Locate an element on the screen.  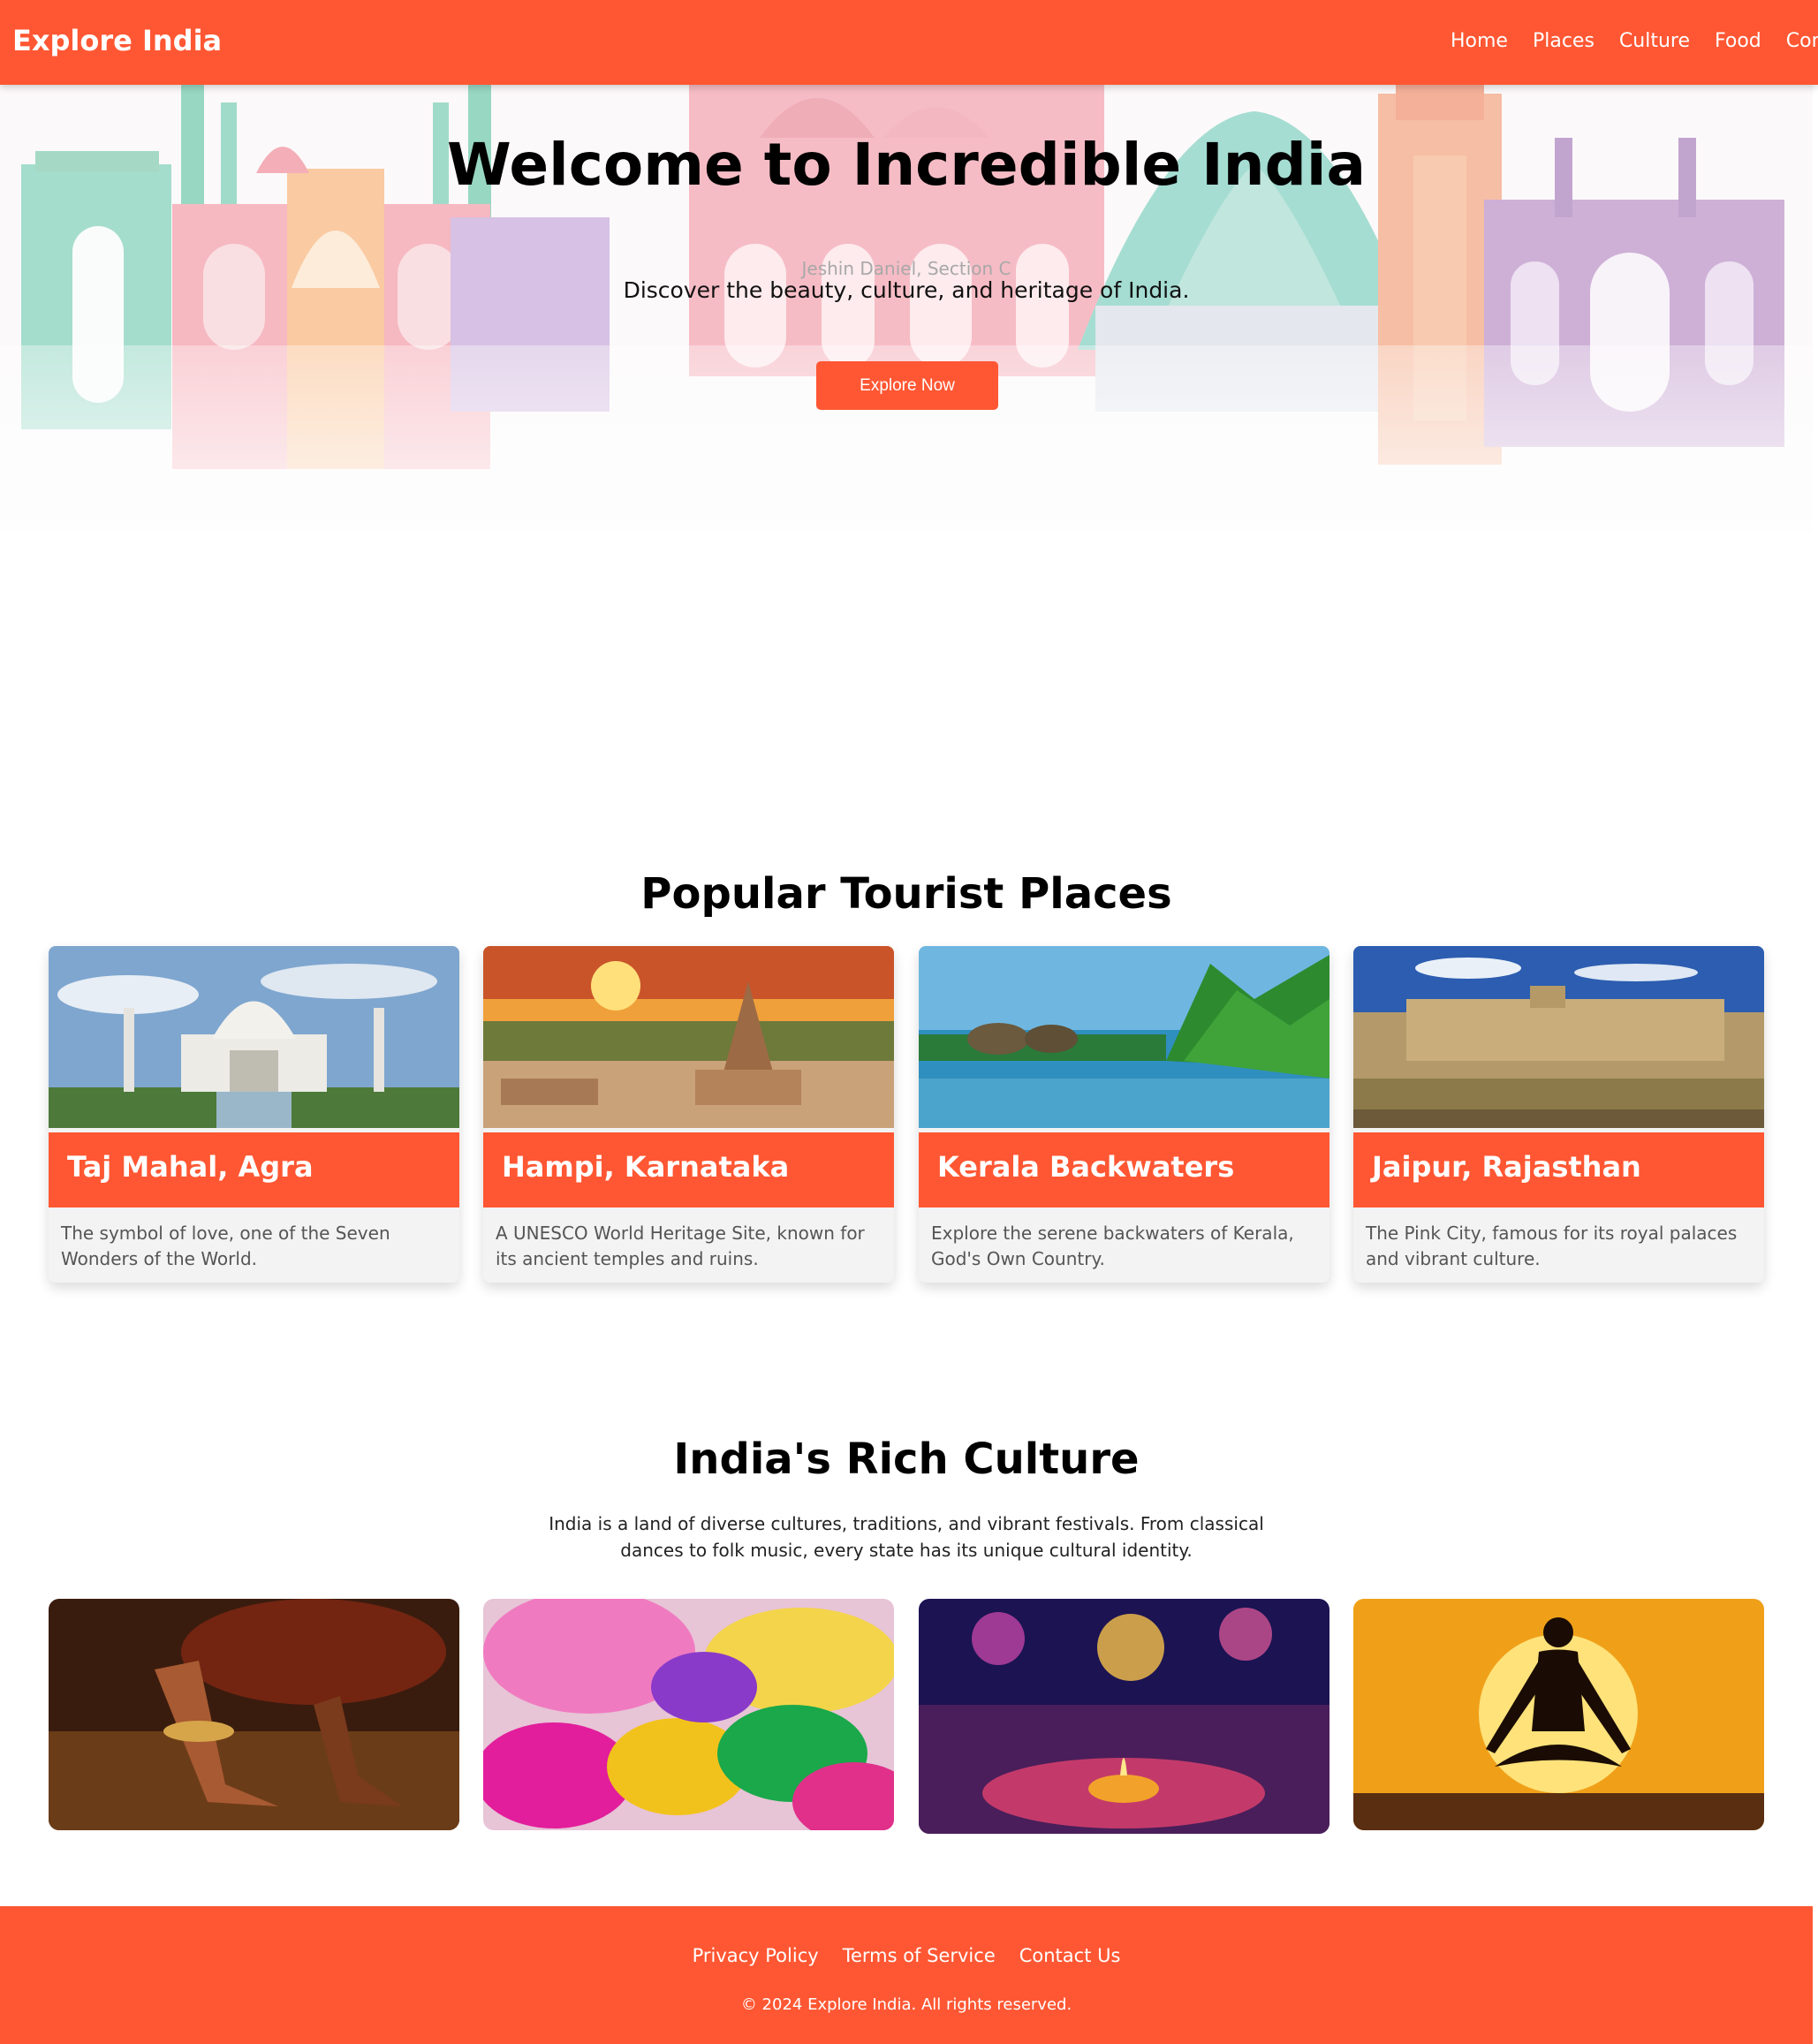
card-title-bar: Jaipur, Rajasthan is located at coordinates (1558, 1169).